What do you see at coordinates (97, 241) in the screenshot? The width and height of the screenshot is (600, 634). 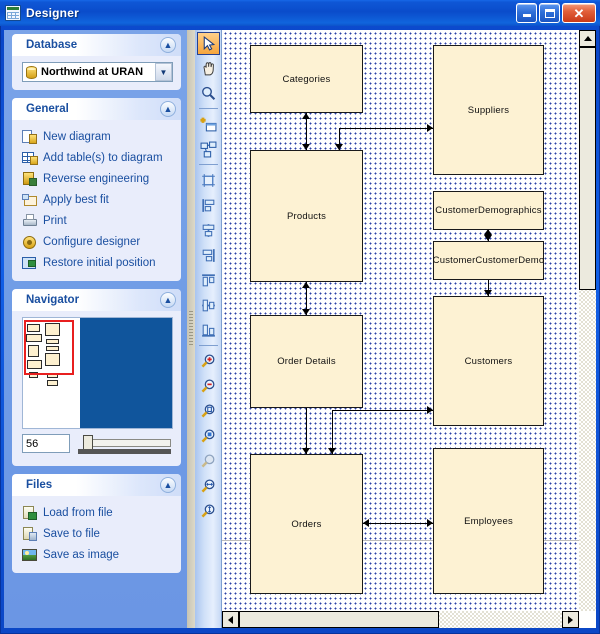 I see `link-configure-designer: Configure designer` at bounding box center [97, 241].